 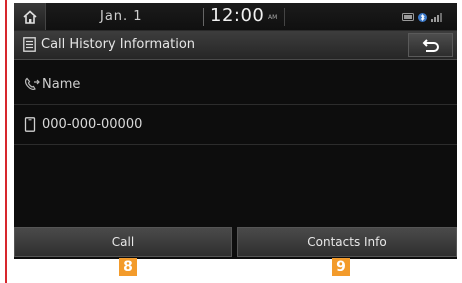 I want to click on title-bar: Call History Information, so click(x=235, y=45).